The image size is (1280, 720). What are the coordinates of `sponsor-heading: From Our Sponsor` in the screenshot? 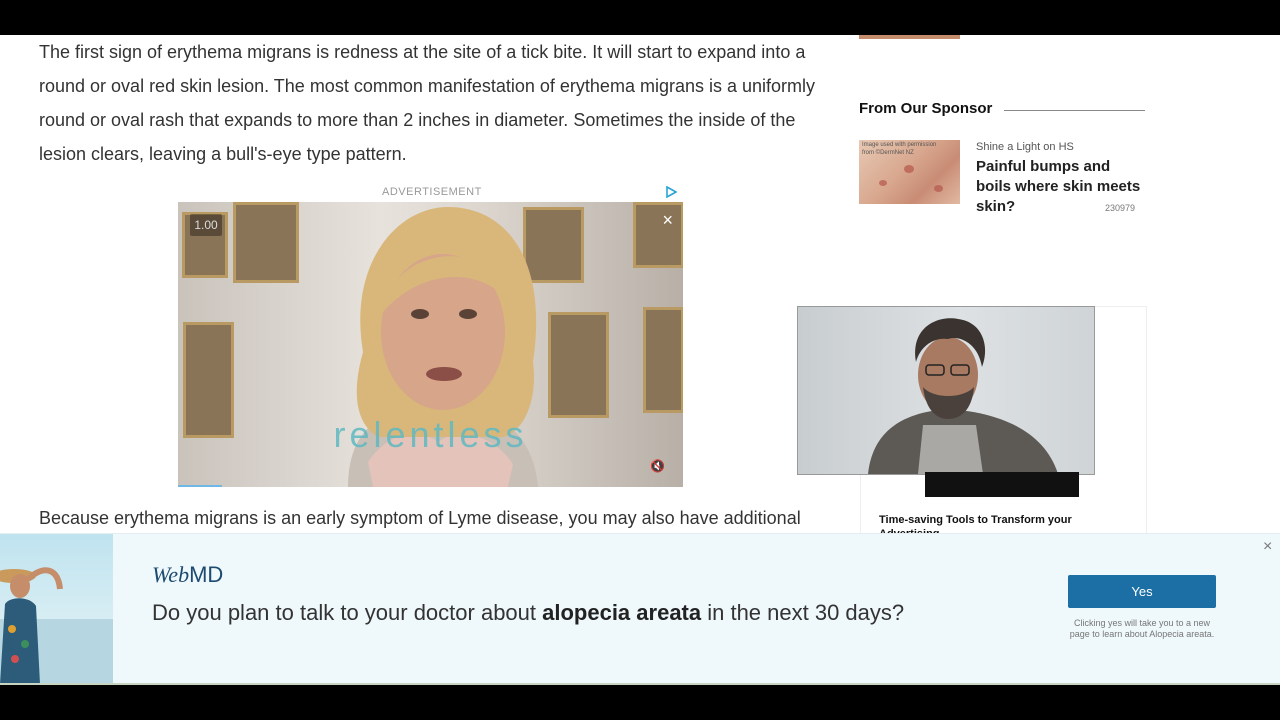 It's located at (926, 108).